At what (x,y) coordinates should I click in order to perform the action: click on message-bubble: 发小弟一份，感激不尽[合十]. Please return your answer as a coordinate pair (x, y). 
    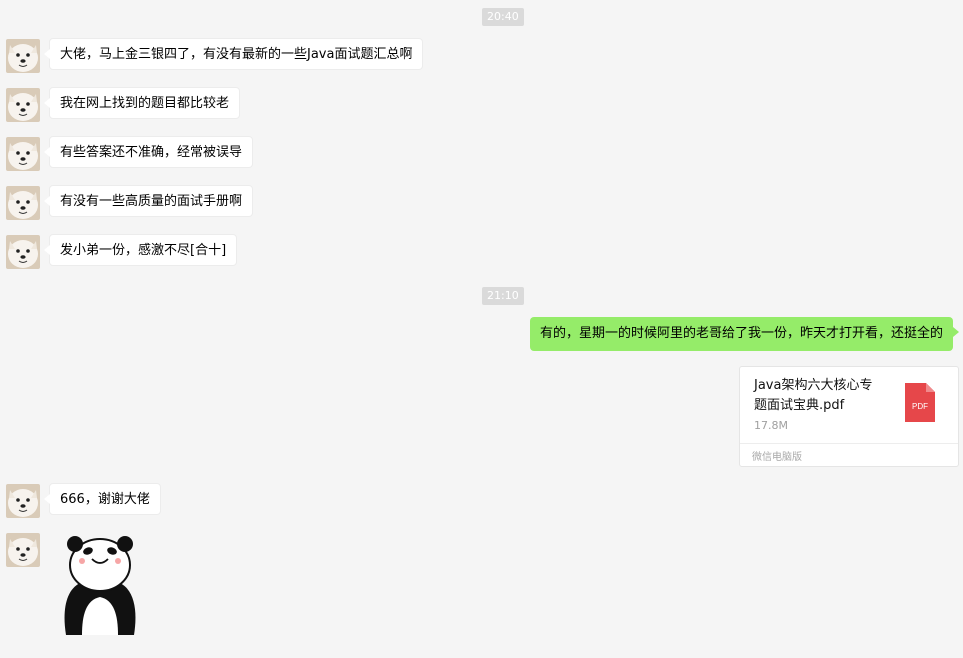
    Looking at the image, I should click on (140, 250).